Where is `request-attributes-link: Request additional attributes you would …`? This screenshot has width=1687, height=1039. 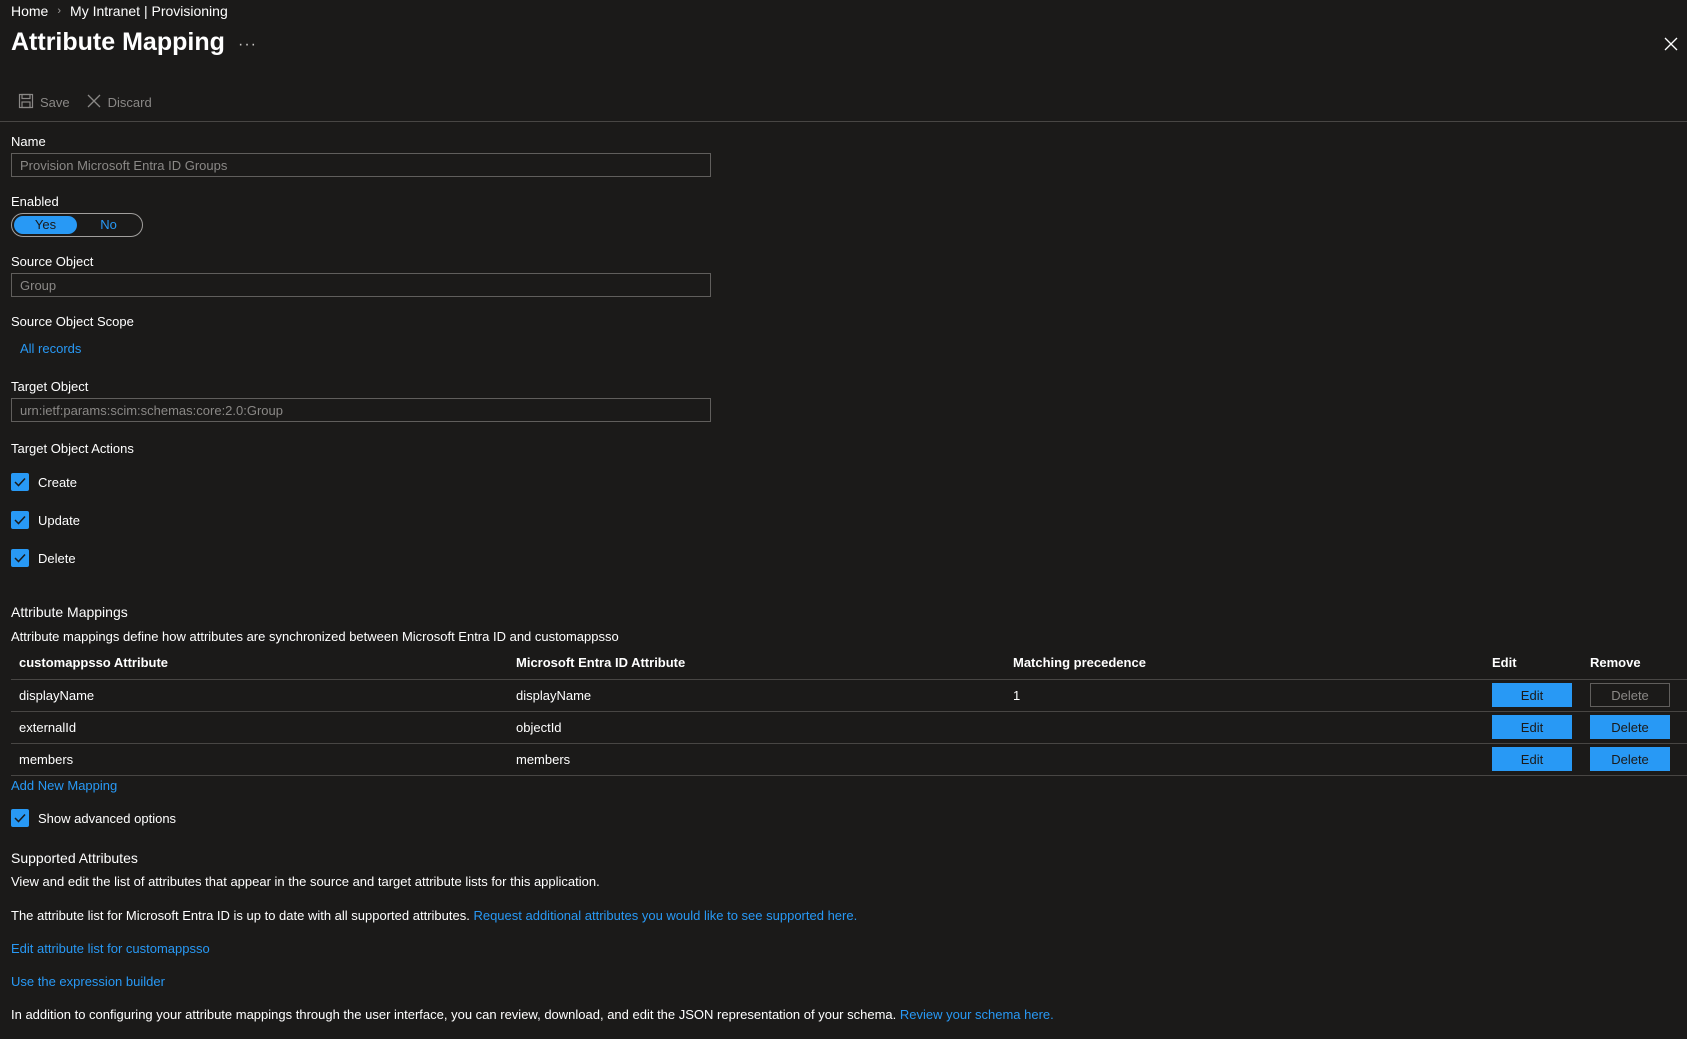 request-attributes-link: Request additional attributes you would … is located at coordinates (665, 915).